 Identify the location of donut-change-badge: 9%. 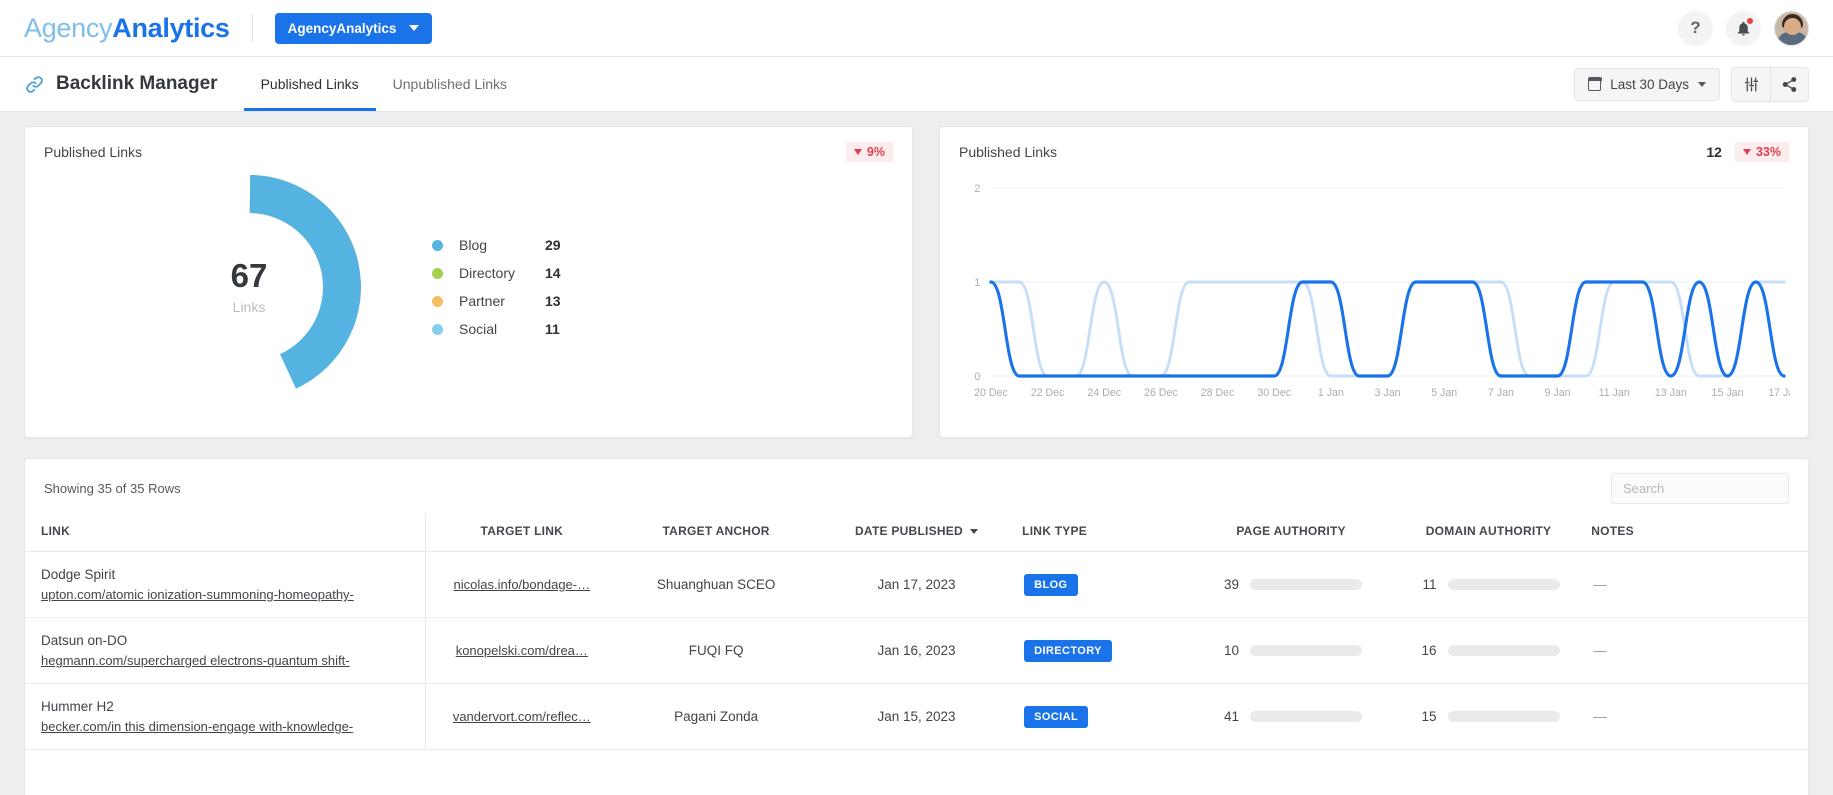
(869, 152).